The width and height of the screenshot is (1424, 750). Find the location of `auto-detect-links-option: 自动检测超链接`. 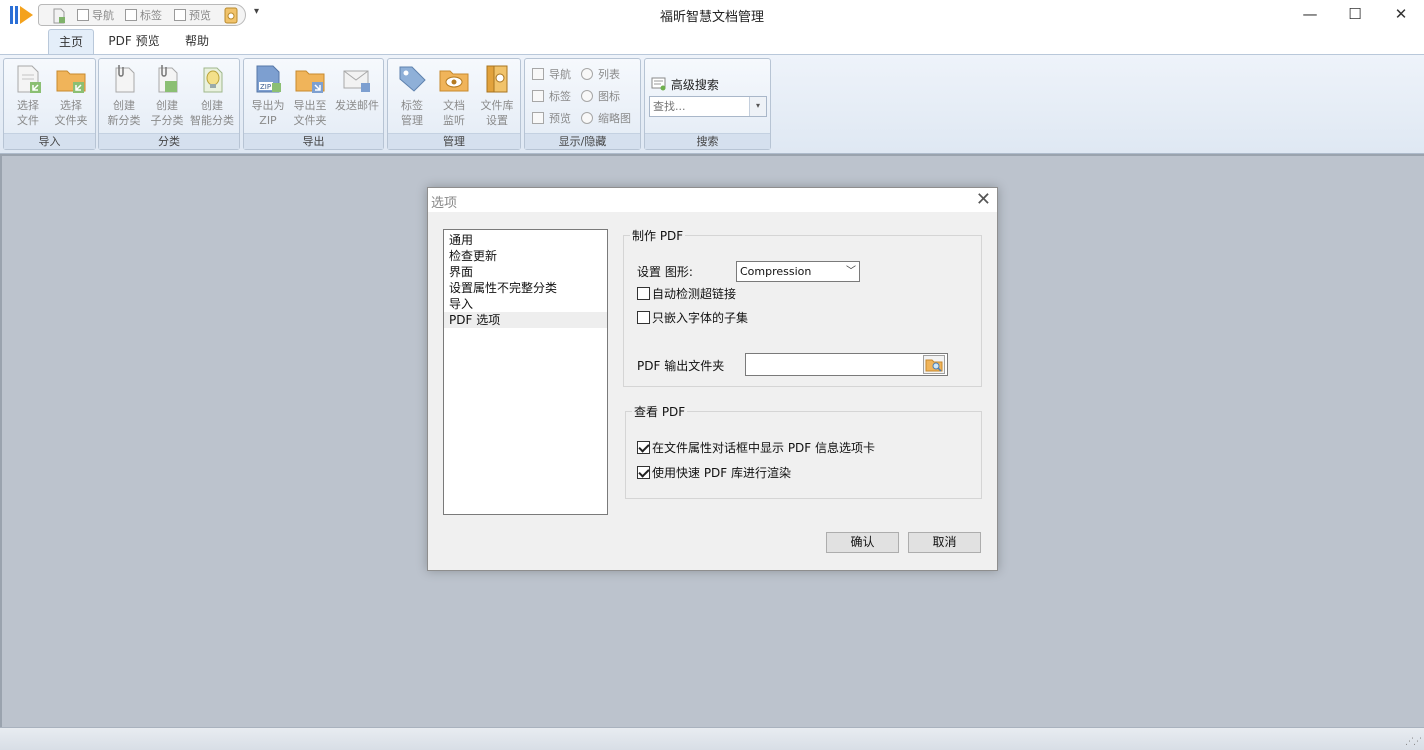

auto-detect-links-option: 自动检测超链接 is located at coordinates (686, 294).